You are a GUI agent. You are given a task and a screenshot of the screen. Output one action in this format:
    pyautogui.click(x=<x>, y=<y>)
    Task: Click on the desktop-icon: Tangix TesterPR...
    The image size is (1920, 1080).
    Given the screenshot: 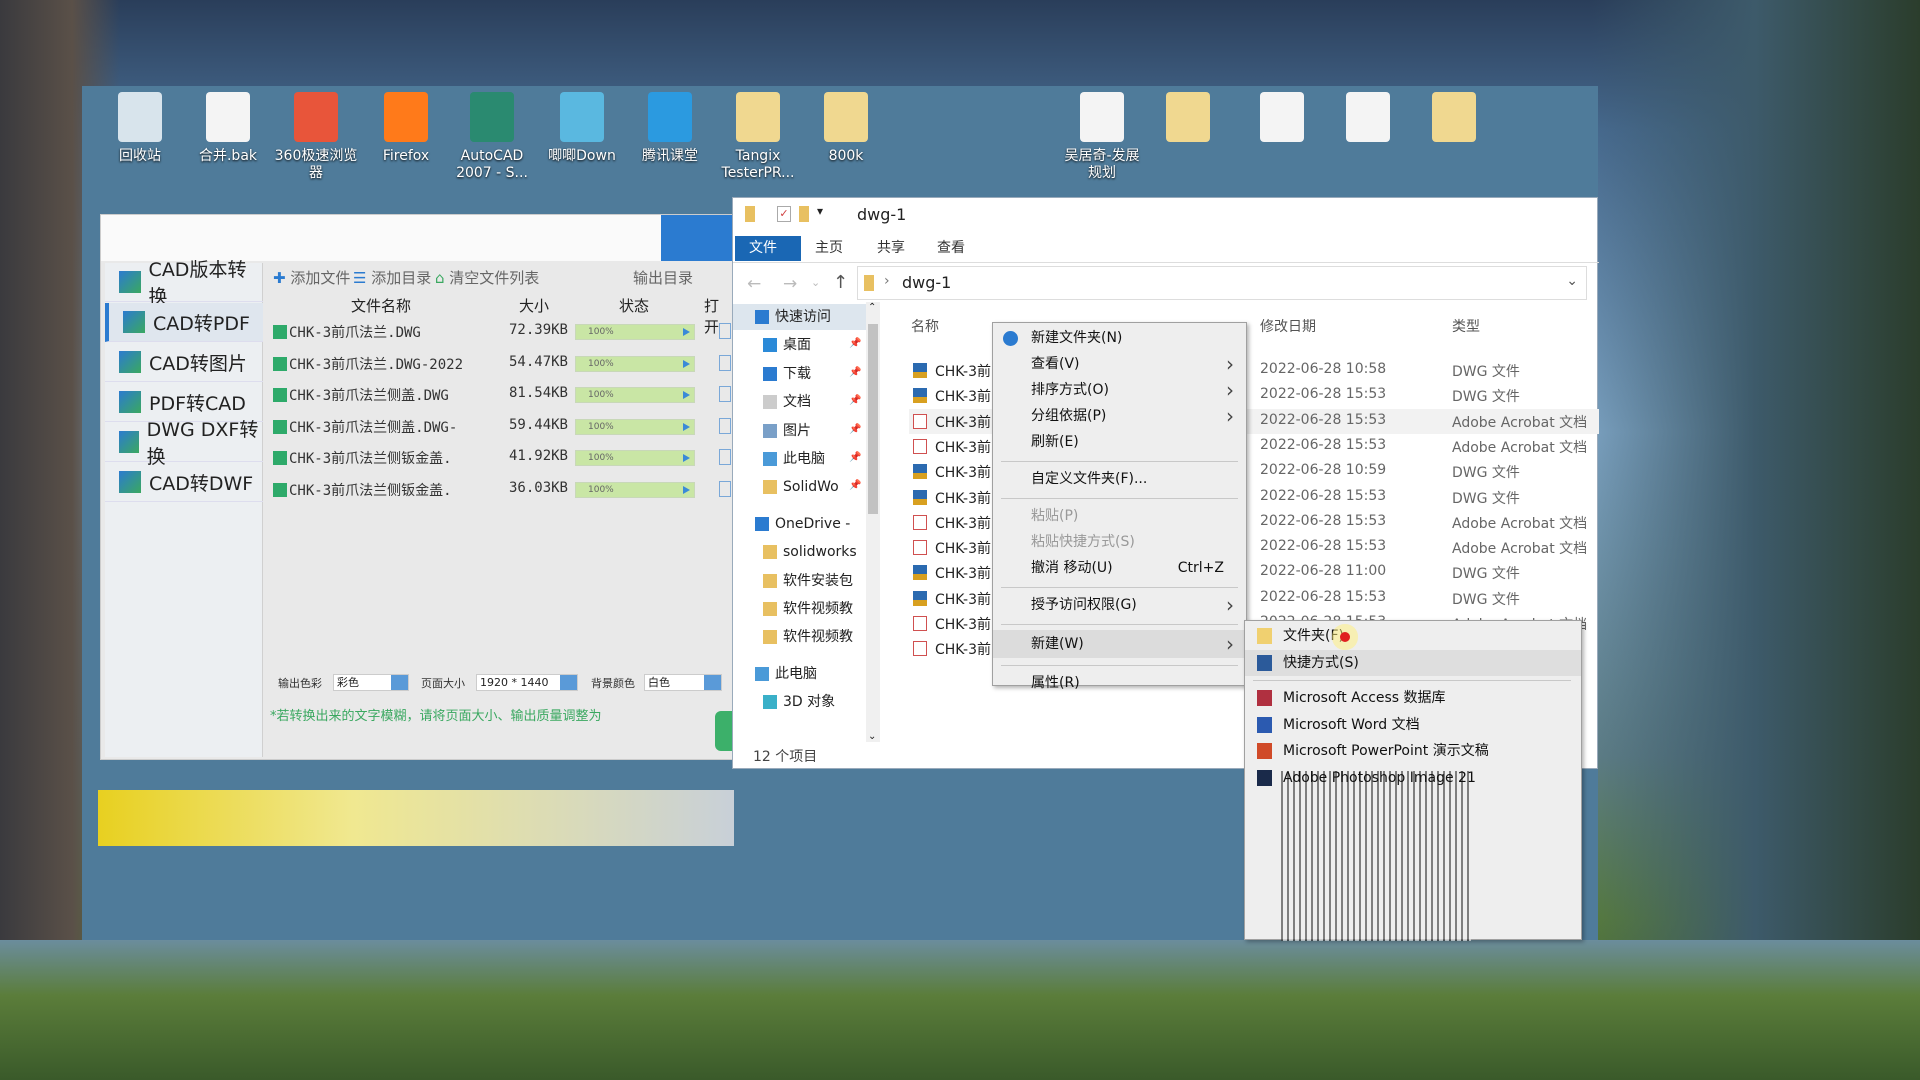 What is the action you would take?
    pyautogui.click(x=758, y=137)
    